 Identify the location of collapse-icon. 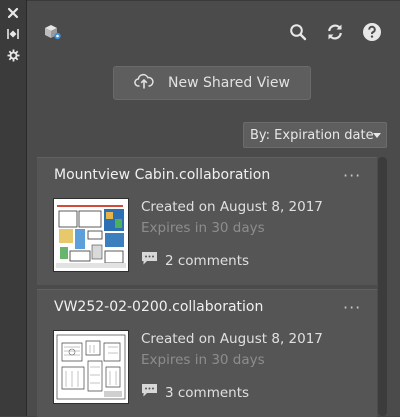
(13, 34).